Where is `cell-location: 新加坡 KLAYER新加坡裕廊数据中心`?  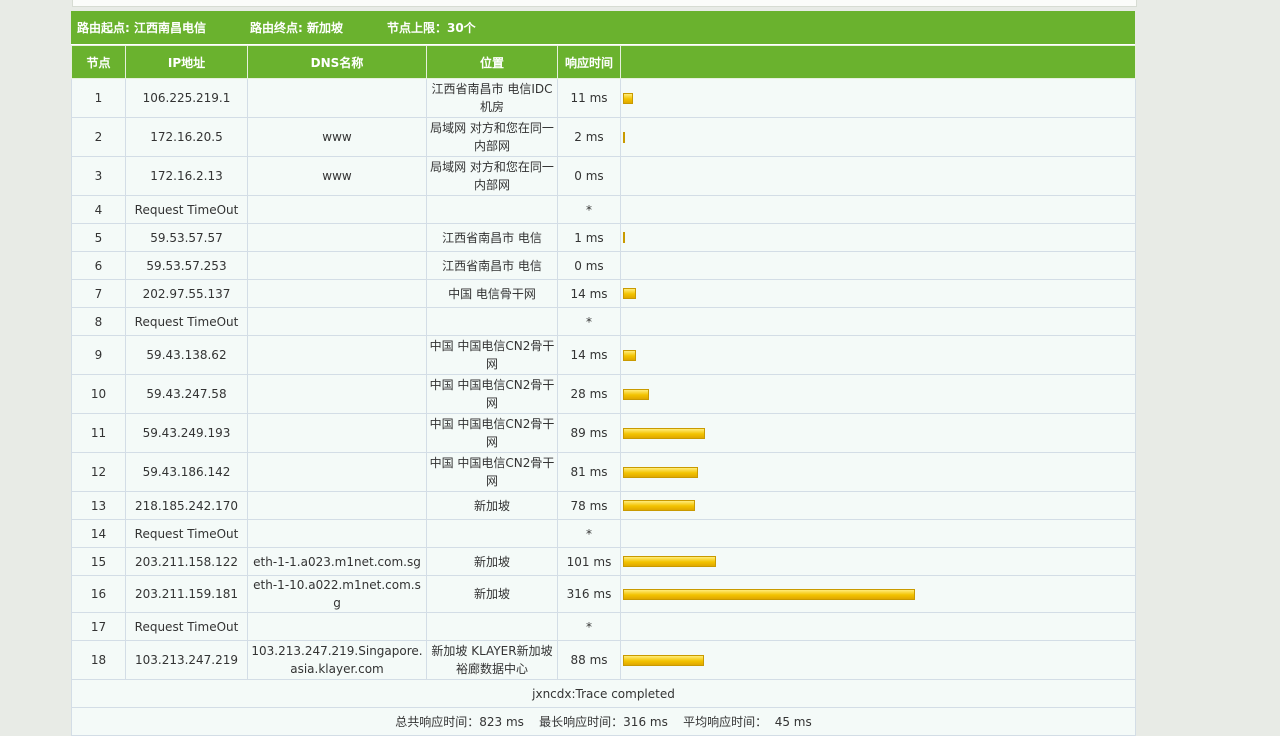
cell-location: 新加坡 KLAYER新加坡裕廊数据中心 is located at coordinates (492, 660).